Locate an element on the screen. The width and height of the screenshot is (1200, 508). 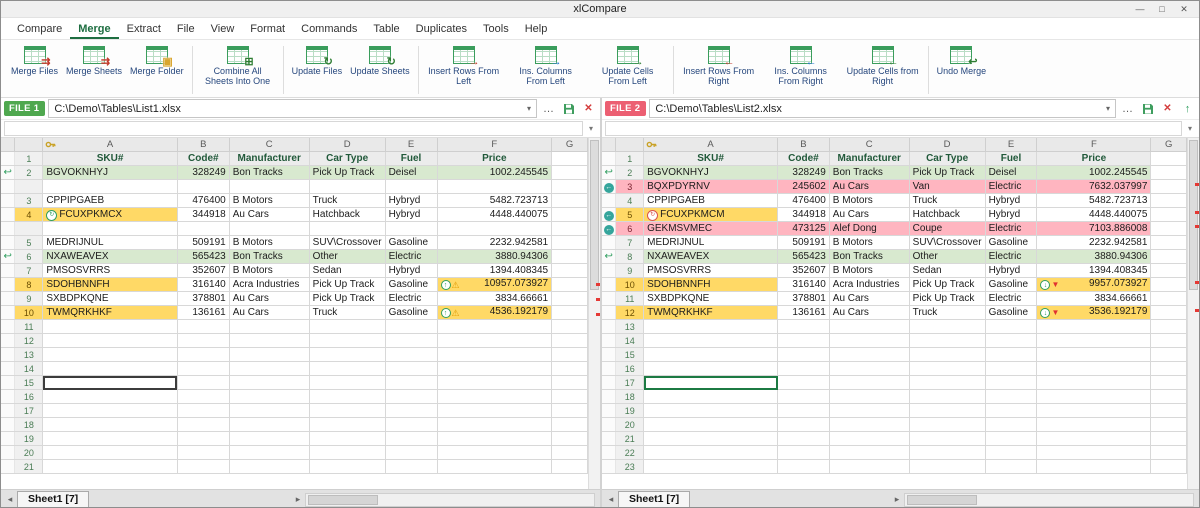
toolbar-button-merge-folder: ▣ Merge Folder is located at coordinates (157, 60).